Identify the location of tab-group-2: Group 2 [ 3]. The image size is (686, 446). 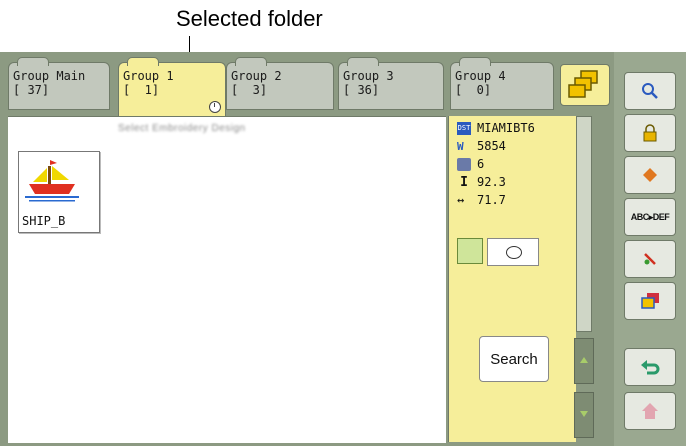
(280, 83).